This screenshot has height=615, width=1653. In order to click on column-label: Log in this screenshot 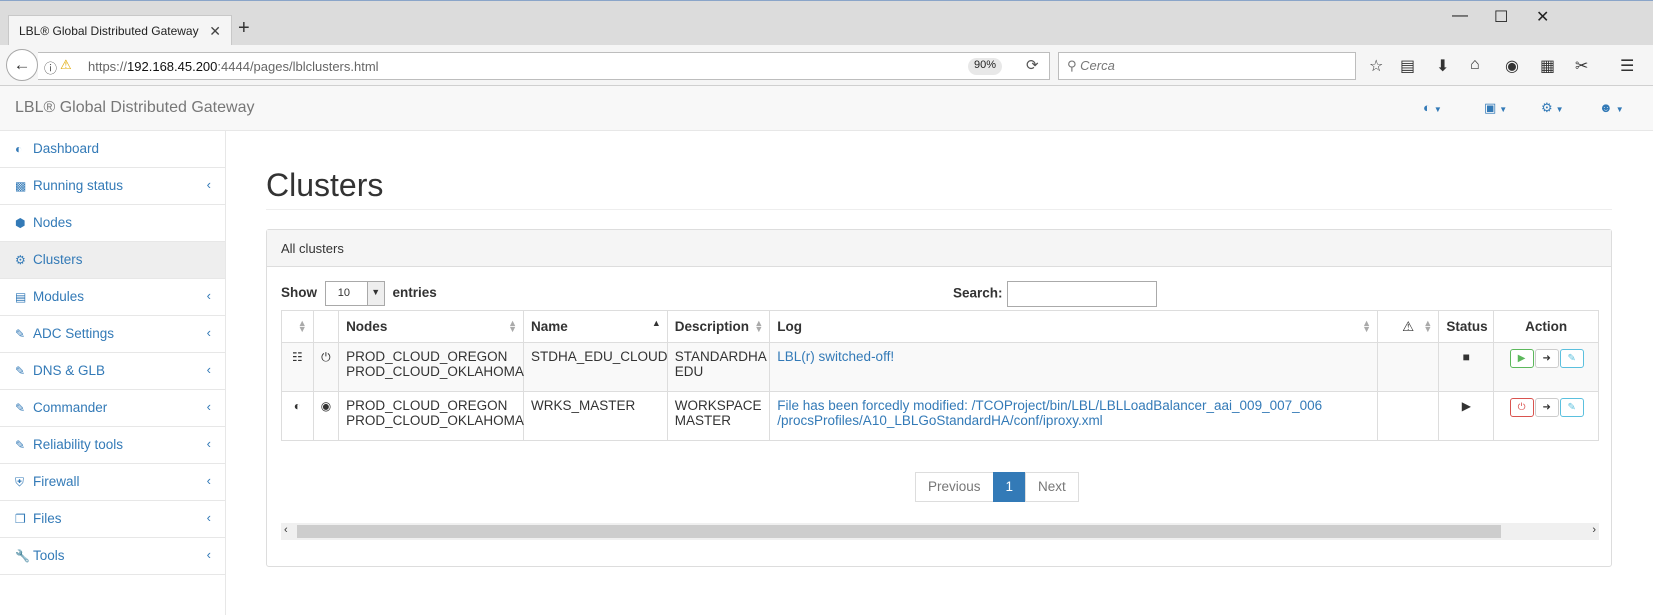, I will do `click(790, 326)`.